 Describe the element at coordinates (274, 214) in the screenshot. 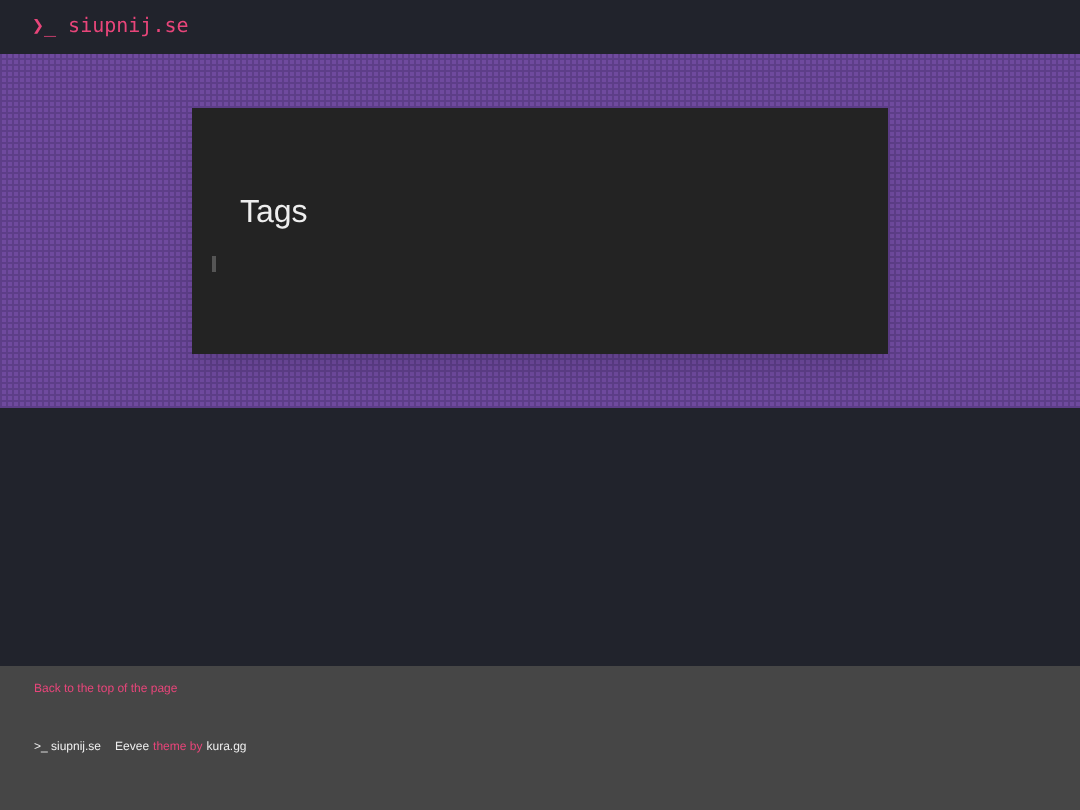

I see `page-title: Tags` at that location.